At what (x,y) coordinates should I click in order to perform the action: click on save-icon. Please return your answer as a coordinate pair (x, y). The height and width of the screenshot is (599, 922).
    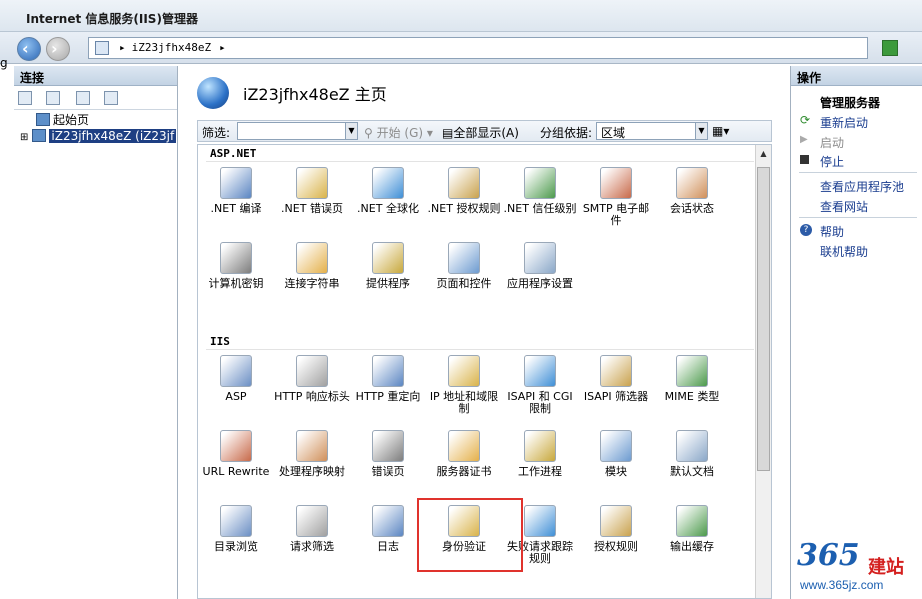
    Looking at the image, I should click on (53, 98).